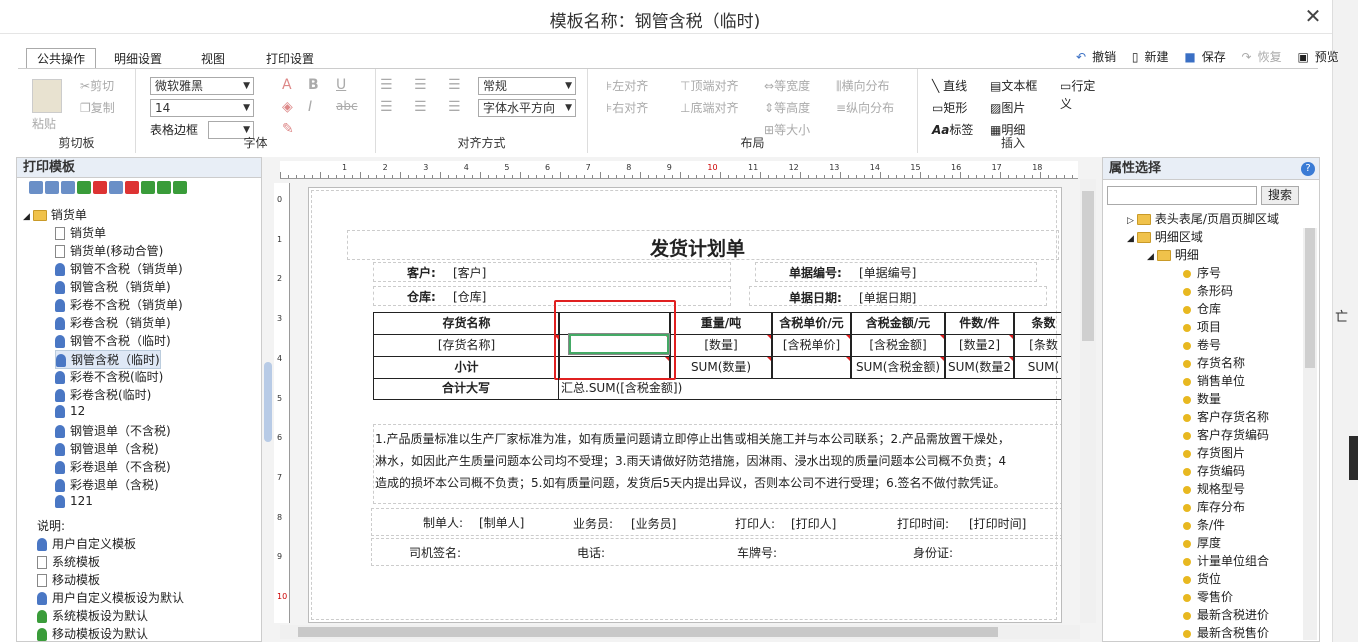 This screenshot has height=642, width=1358. I want to click on close-button: ✕, so click(1313, 16).